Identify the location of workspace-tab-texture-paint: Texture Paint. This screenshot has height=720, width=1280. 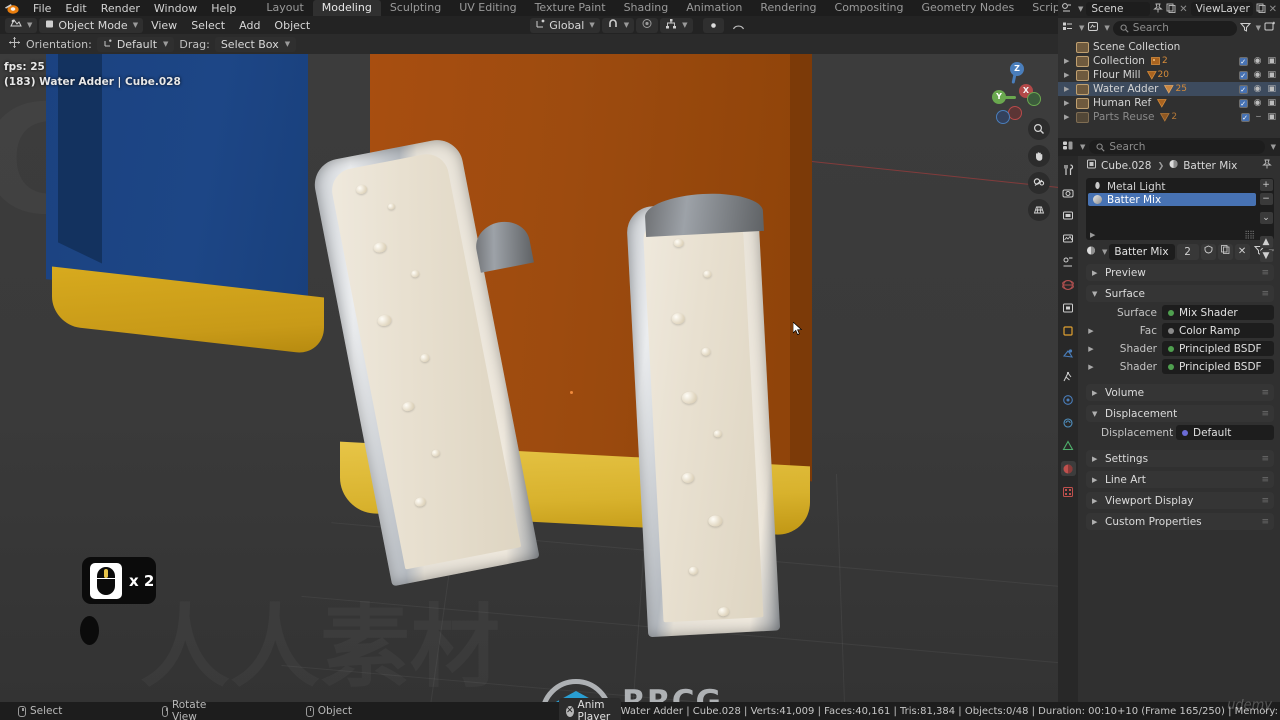
(570, 8).